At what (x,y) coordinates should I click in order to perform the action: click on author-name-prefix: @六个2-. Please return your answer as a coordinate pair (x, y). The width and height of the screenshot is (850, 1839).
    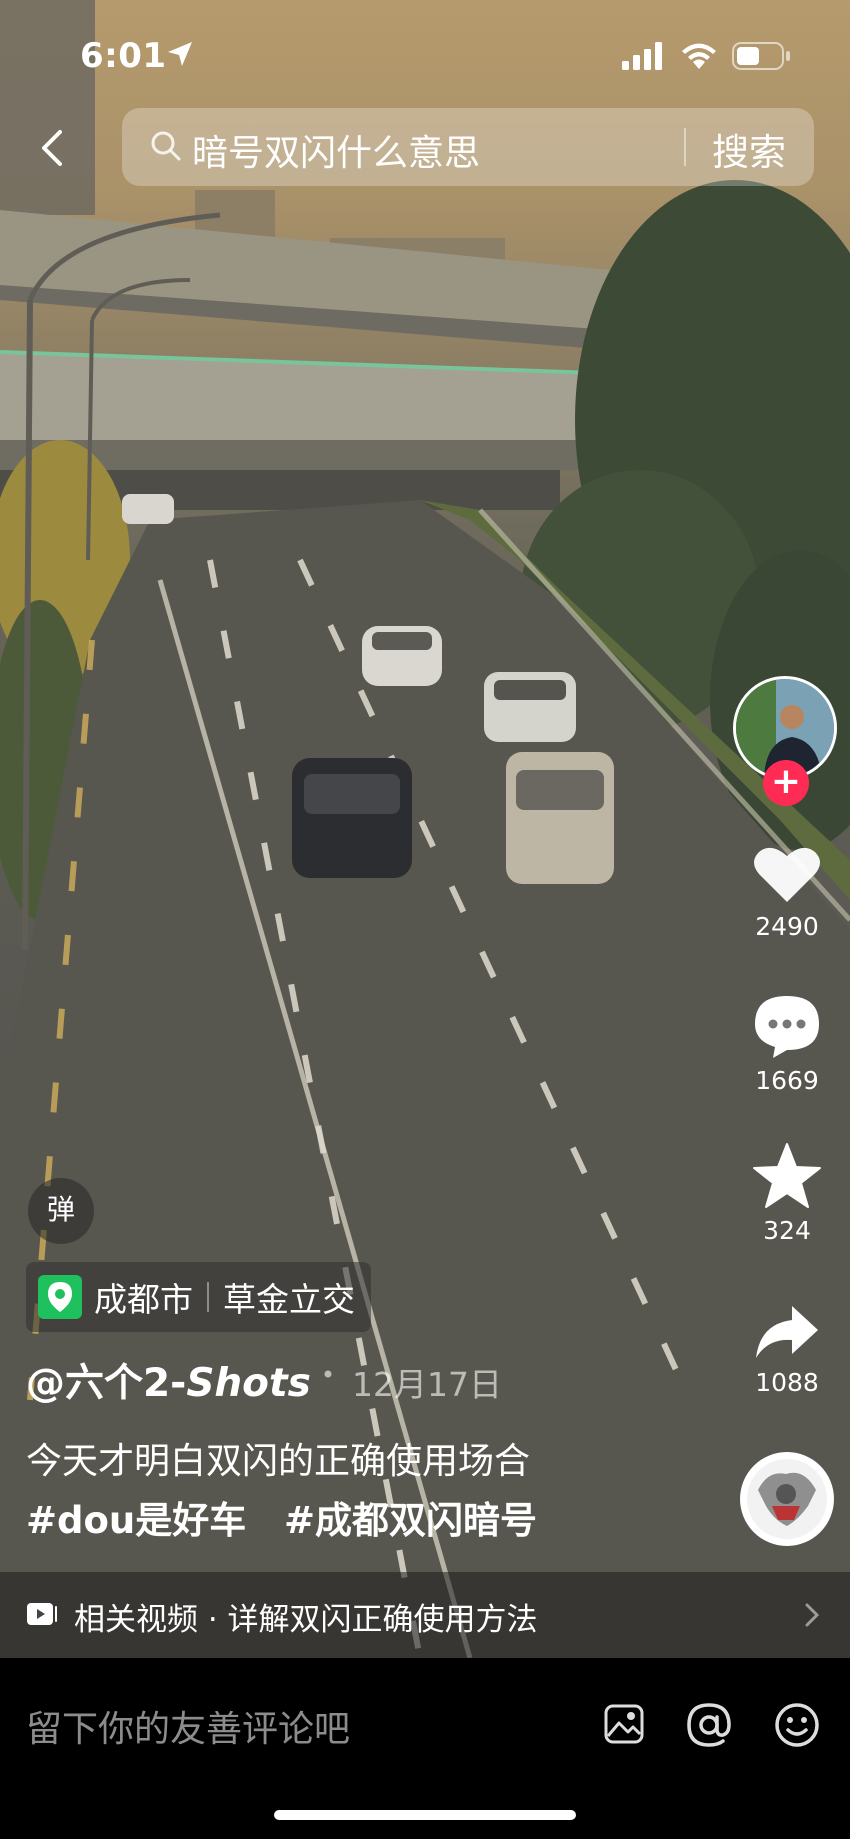
    Looking at the image, I should click on (106, 1383).